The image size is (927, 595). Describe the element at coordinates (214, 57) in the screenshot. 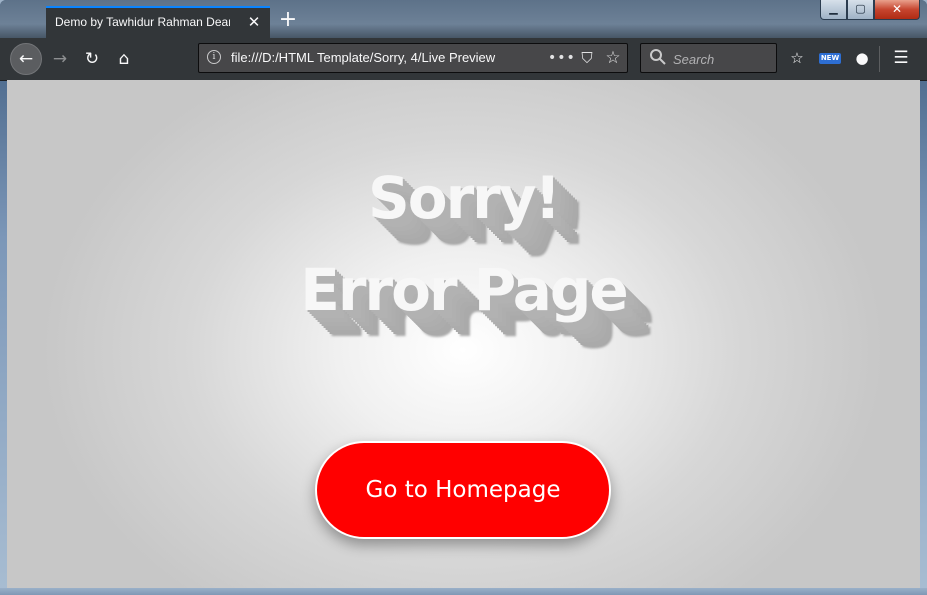

I see `site-info-icon: i` at that location.